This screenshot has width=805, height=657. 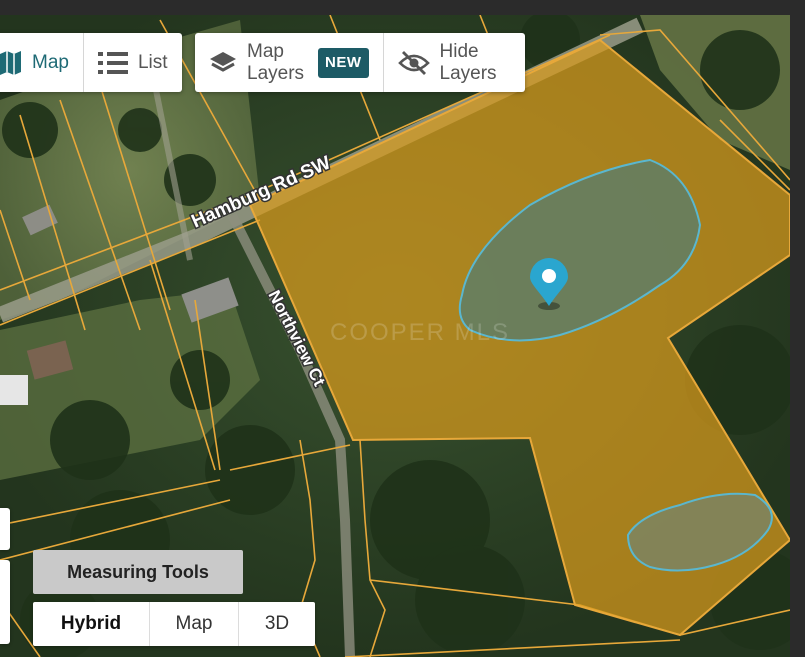 I want to click on map-view-button: Map, so click(x=42, y=62).